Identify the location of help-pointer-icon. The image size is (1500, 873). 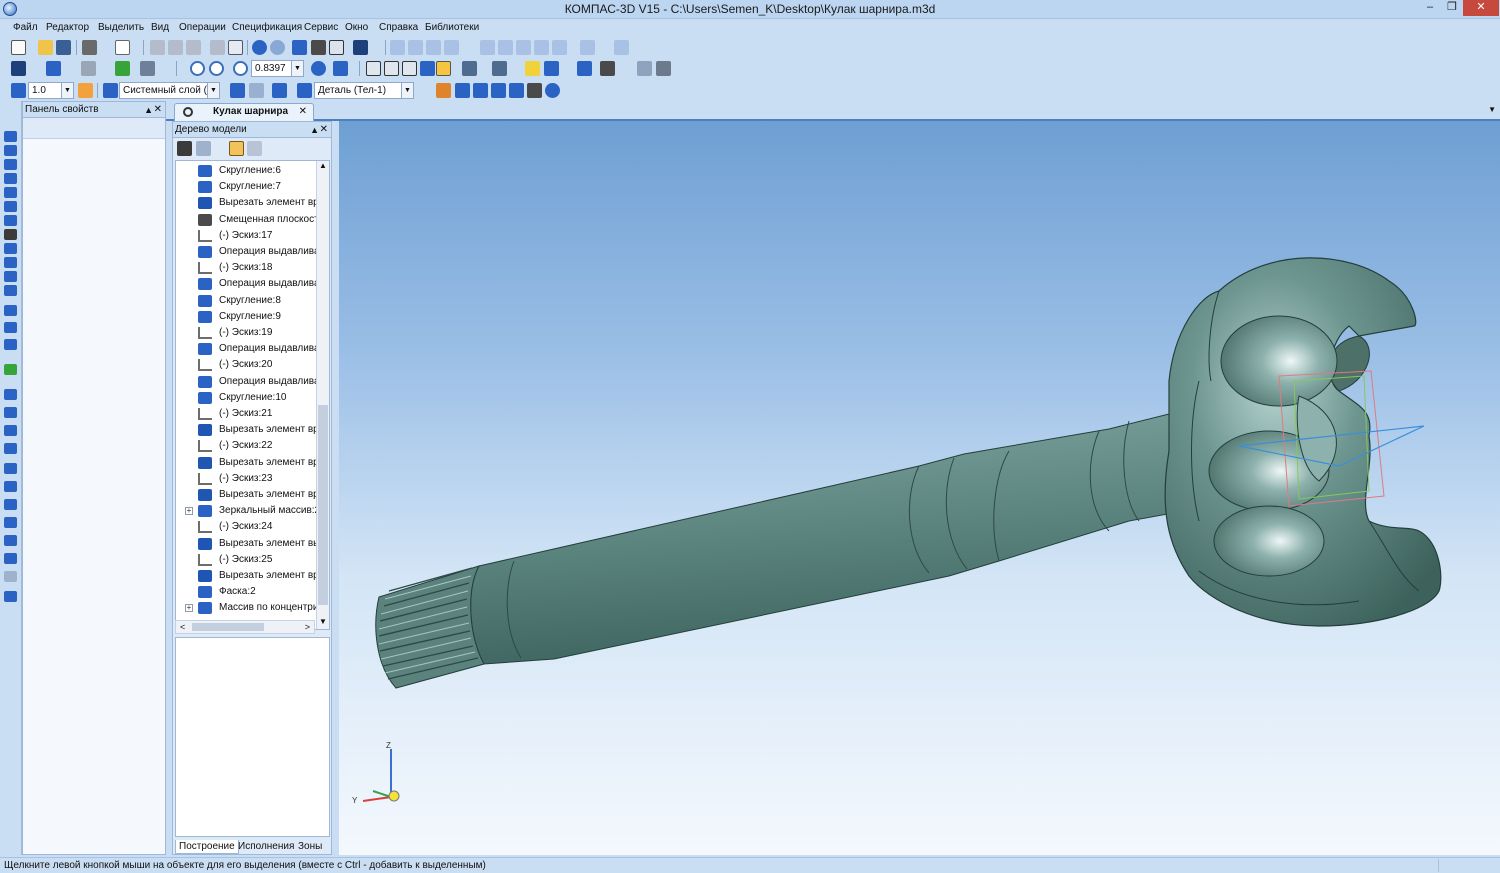
(360, 47).